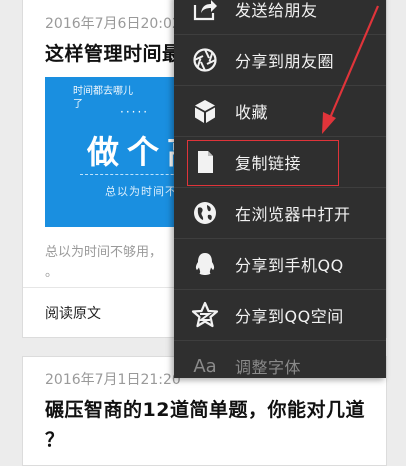  What do you see at coordinates (289, 265) in the screenshot?
I see `menu-item-label: 分享到手机QQ` at bounding box center [289, 265].